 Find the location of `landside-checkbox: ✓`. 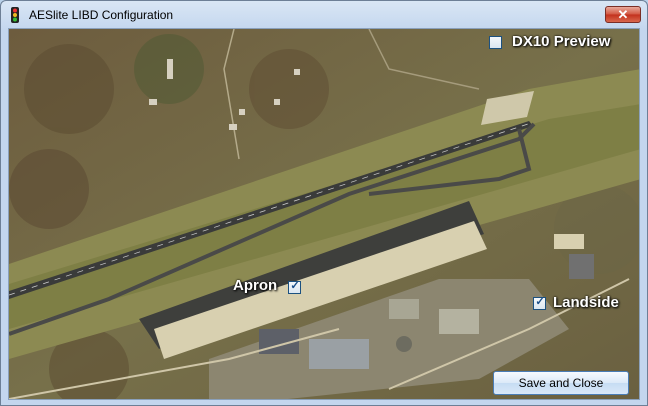

landside-checkbox: ✓ is located at coordinates (539, 303).